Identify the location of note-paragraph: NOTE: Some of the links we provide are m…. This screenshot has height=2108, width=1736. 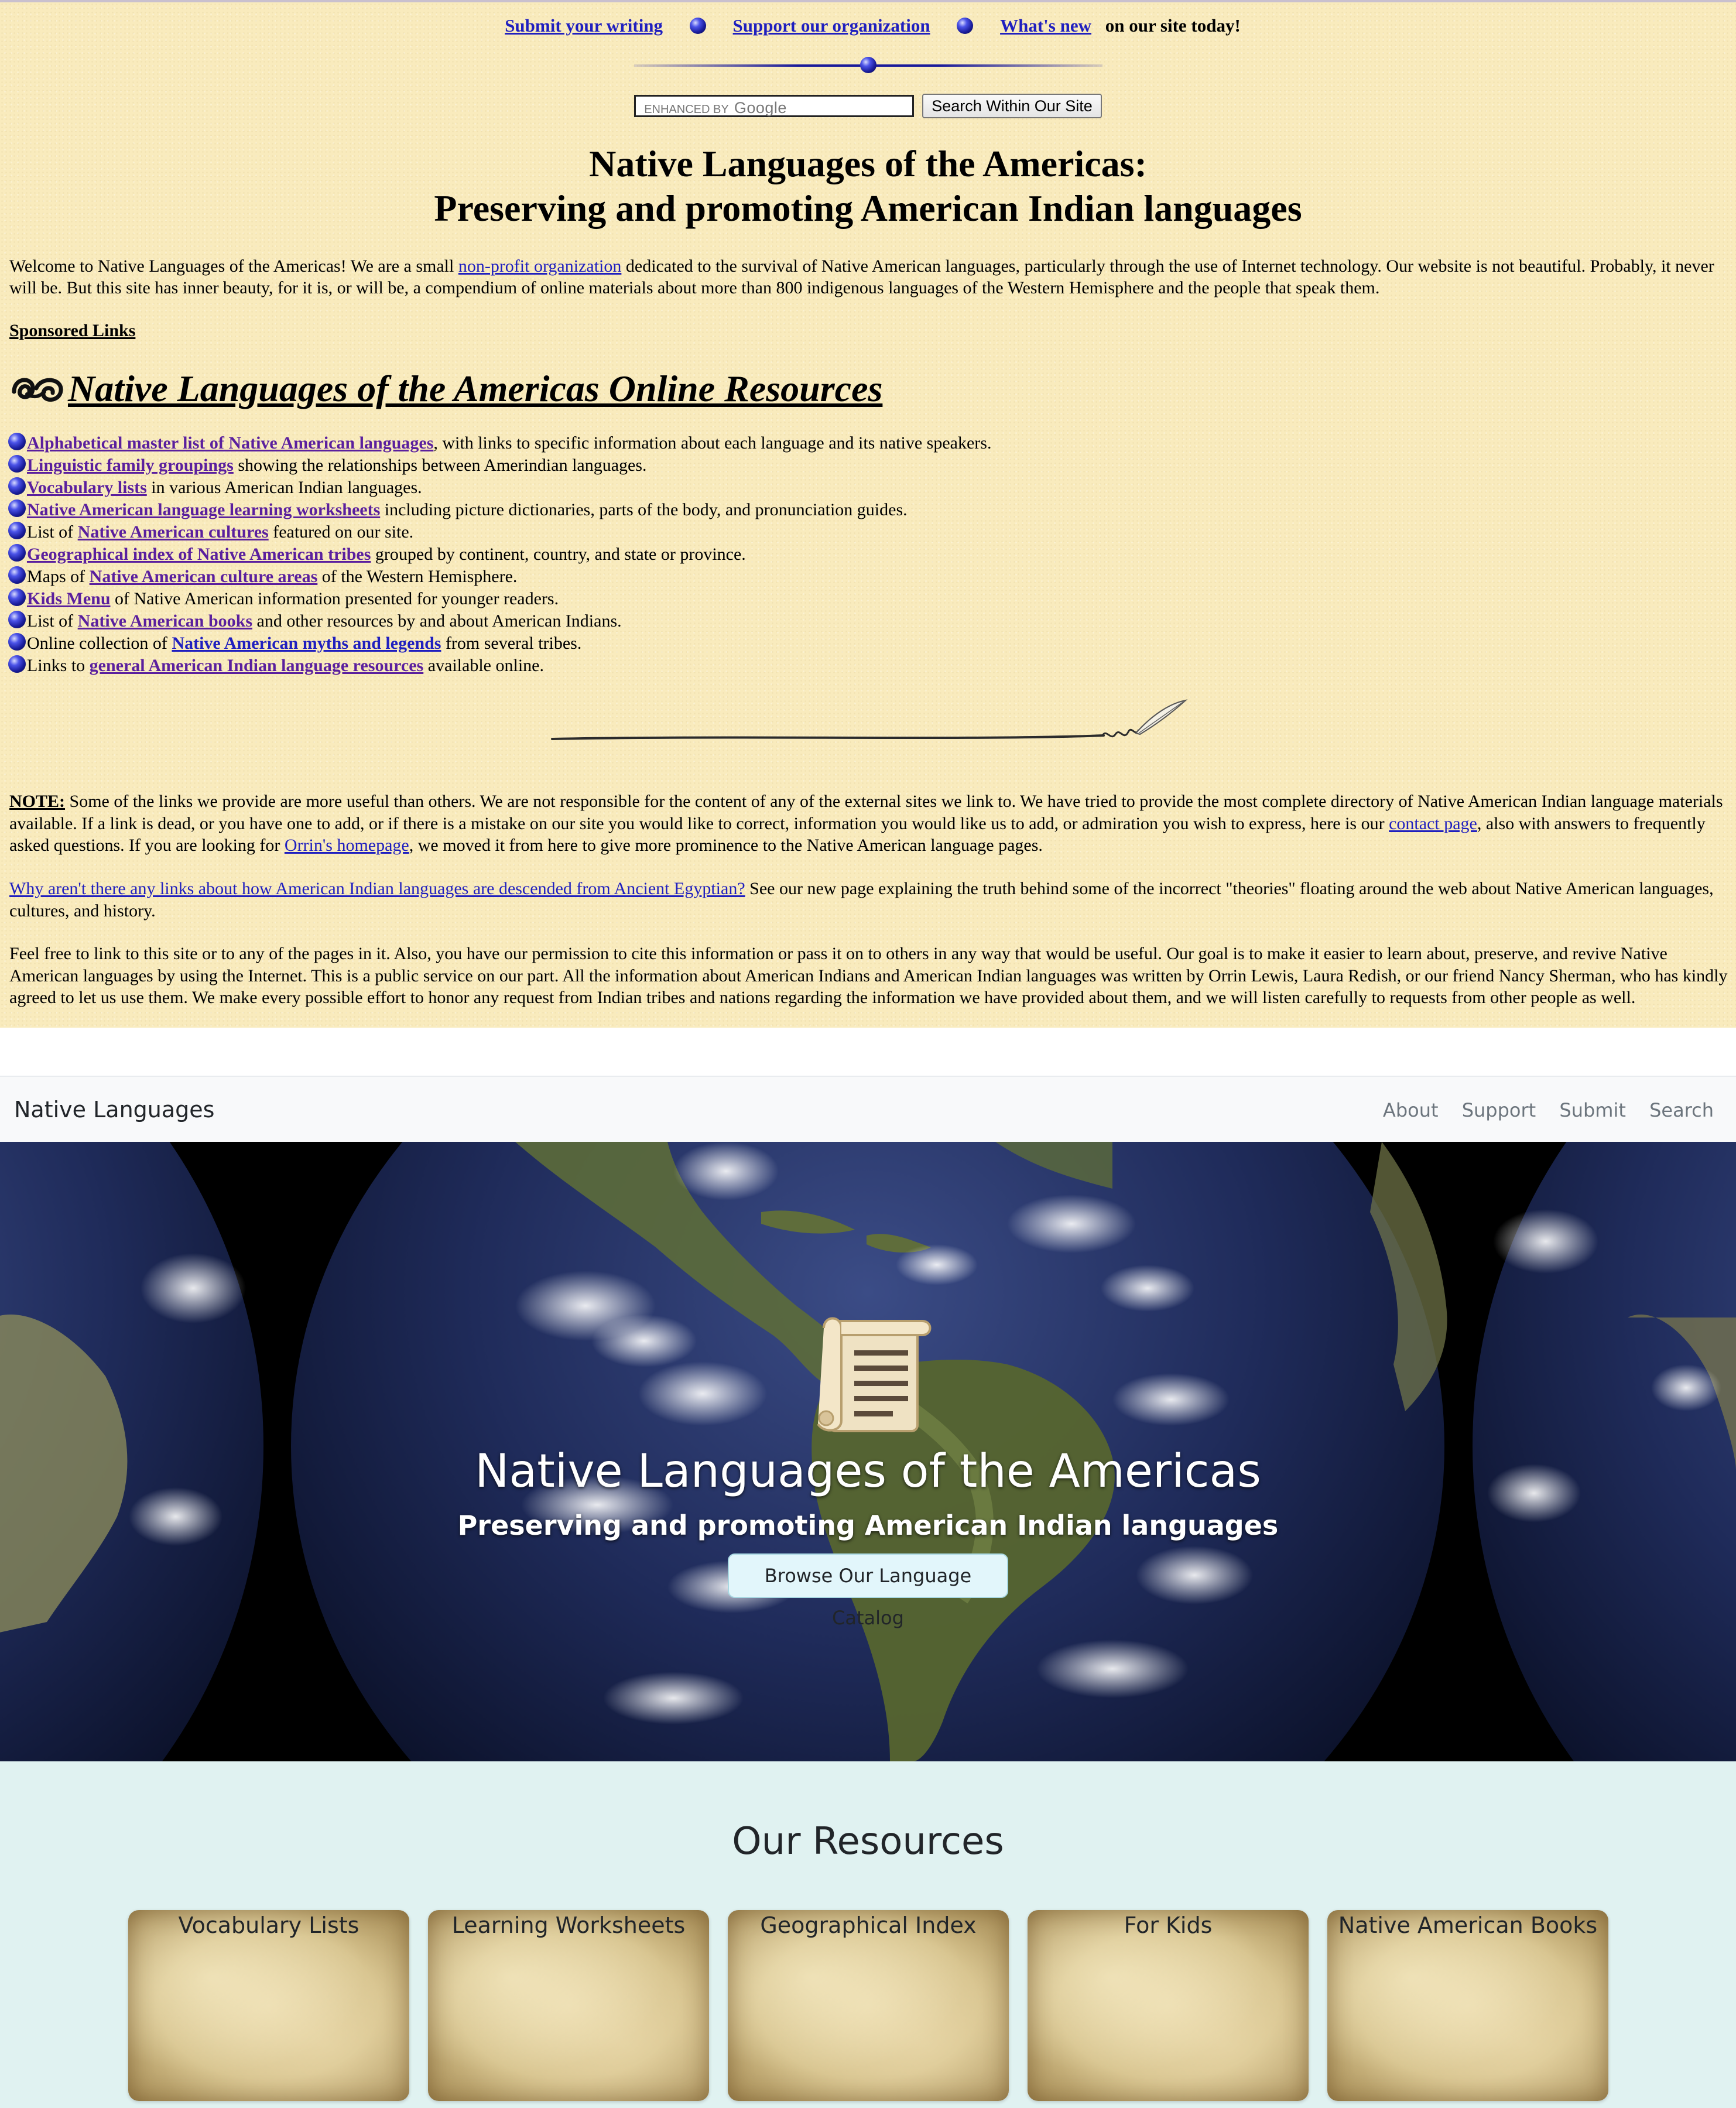
(868, 824).